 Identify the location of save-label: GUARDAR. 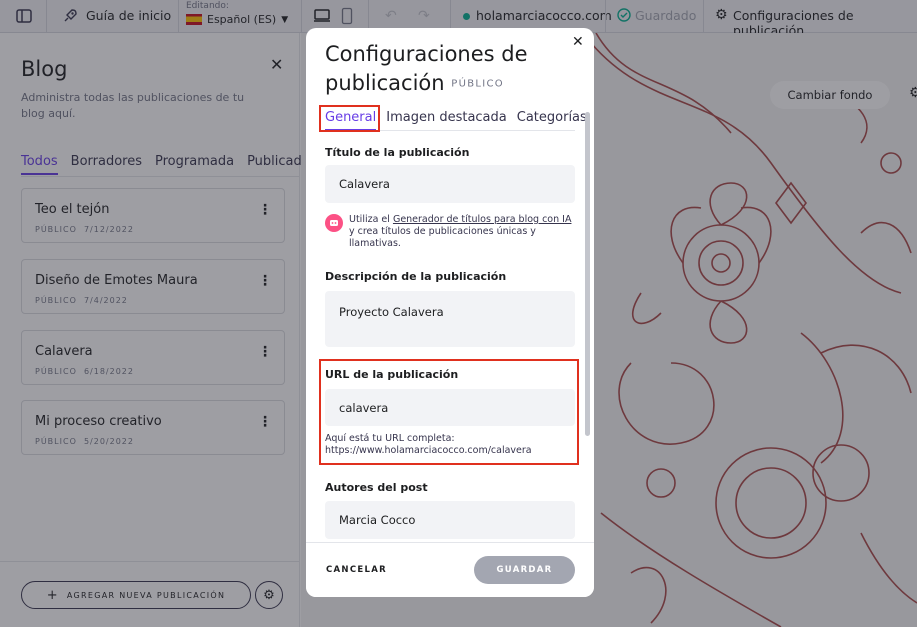
(524, 570).